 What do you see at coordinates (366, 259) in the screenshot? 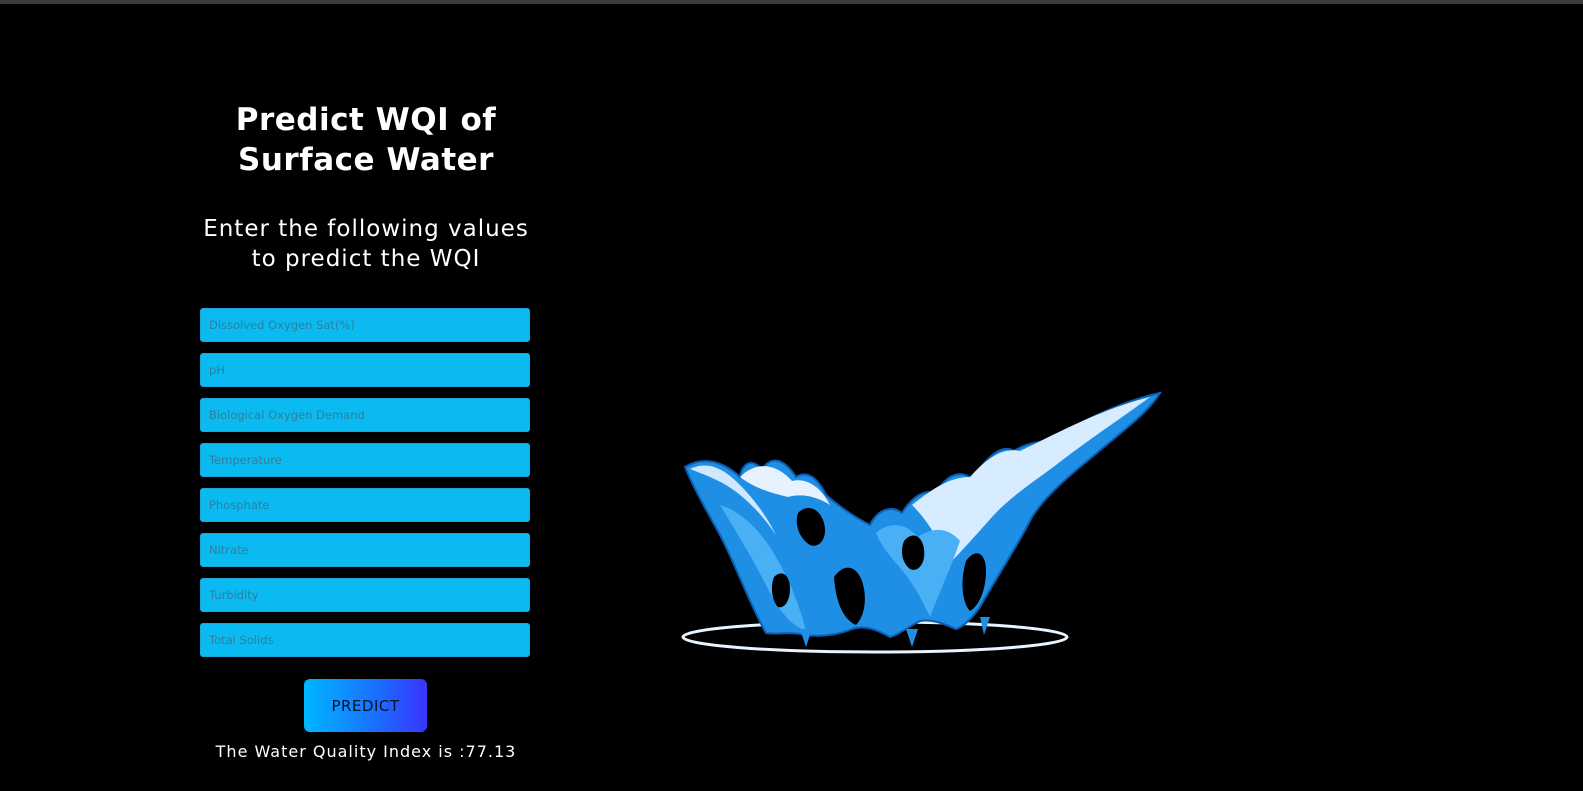
I see `instructions-line-2: to predict the WQI` at bounding box center [366, 259].